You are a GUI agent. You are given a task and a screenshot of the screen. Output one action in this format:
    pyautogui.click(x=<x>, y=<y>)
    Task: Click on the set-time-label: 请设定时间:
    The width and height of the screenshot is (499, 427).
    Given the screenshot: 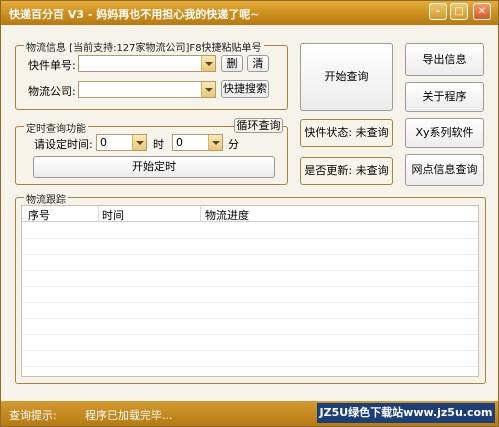 What is the action you would take?
    pyautogui.click(x=63, y=144)
    